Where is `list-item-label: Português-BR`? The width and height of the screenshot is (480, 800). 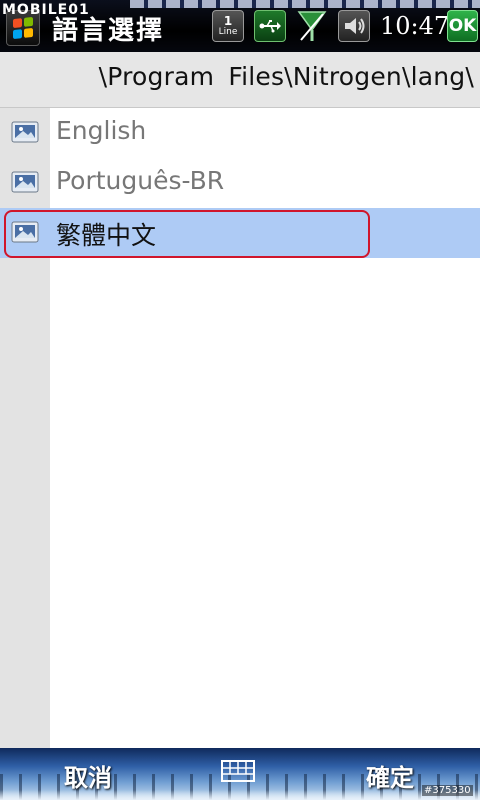
list-item-label: Português-BR is located at coordinates (140, 180).